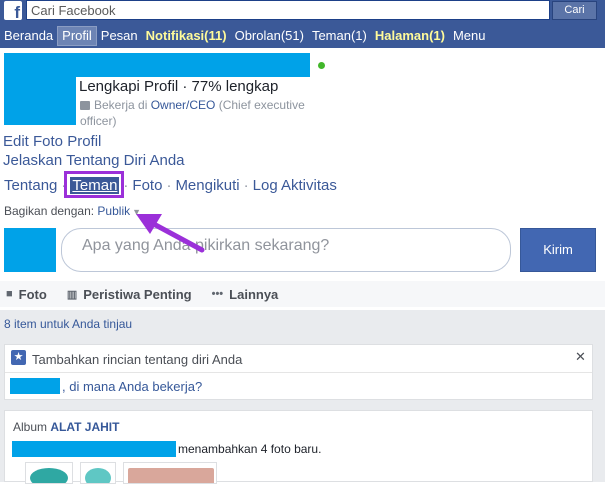  What do you see at coordinates (94, 184) in the screenshot?
I see `highlight-box` at bounding box center [94, 184].